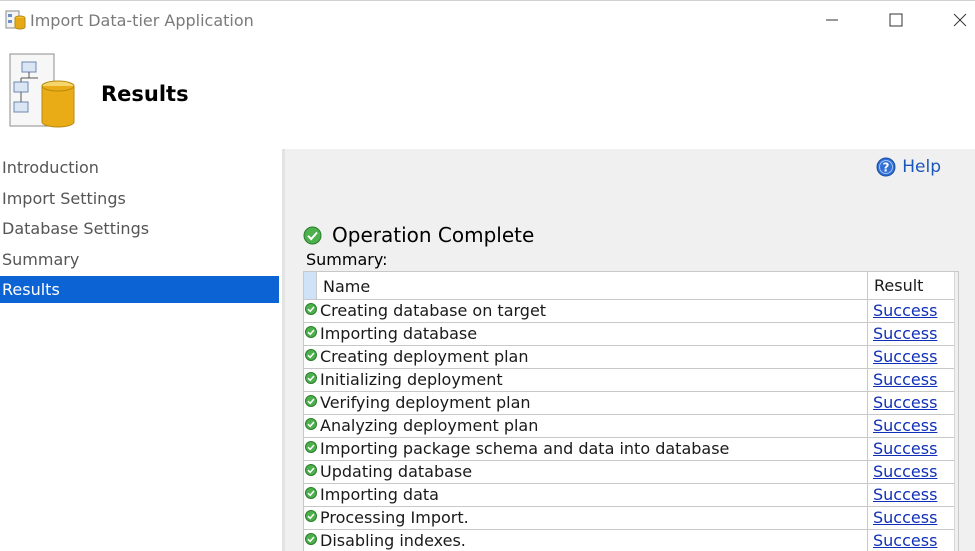 The width and height of the screenshot is (975, 551). What do you see at coordinates (393, 540) in the screenshot?
I see `step-name: Disabling indexes.` at bounding box center [393, 540].